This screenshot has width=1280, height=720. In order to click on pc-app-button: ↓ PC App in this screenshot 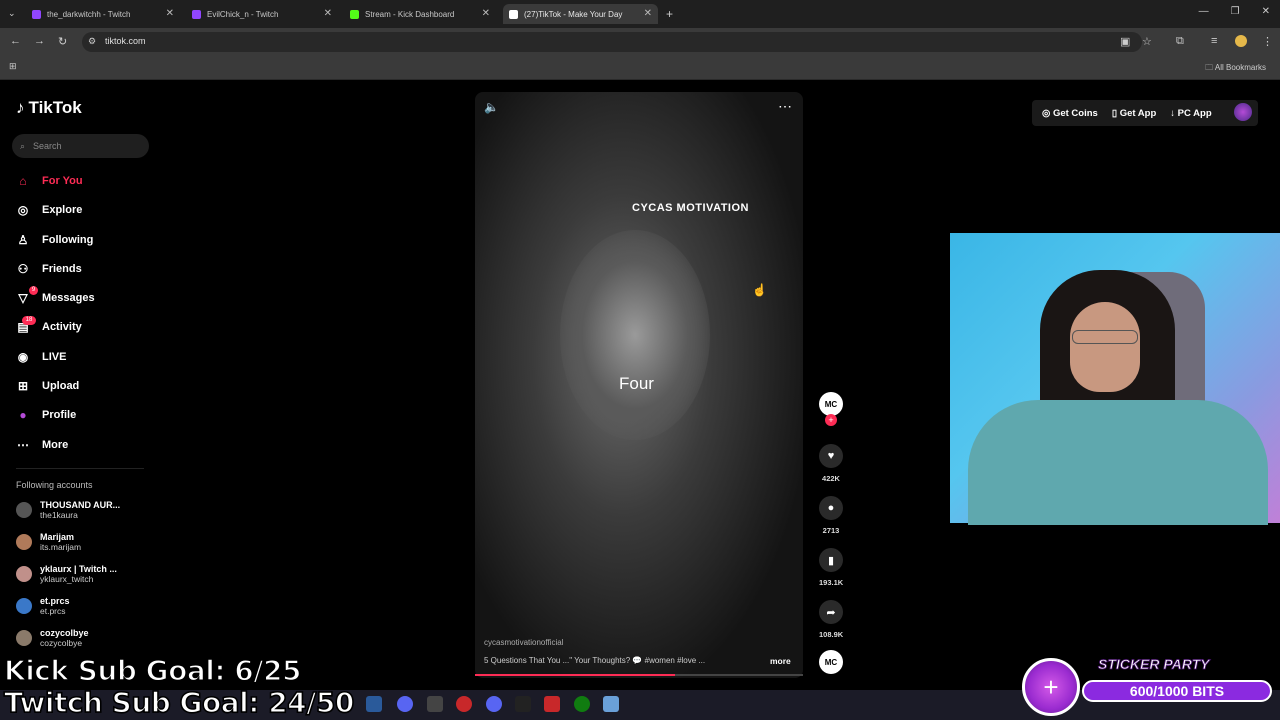, I will do `click(1190, 113)`.